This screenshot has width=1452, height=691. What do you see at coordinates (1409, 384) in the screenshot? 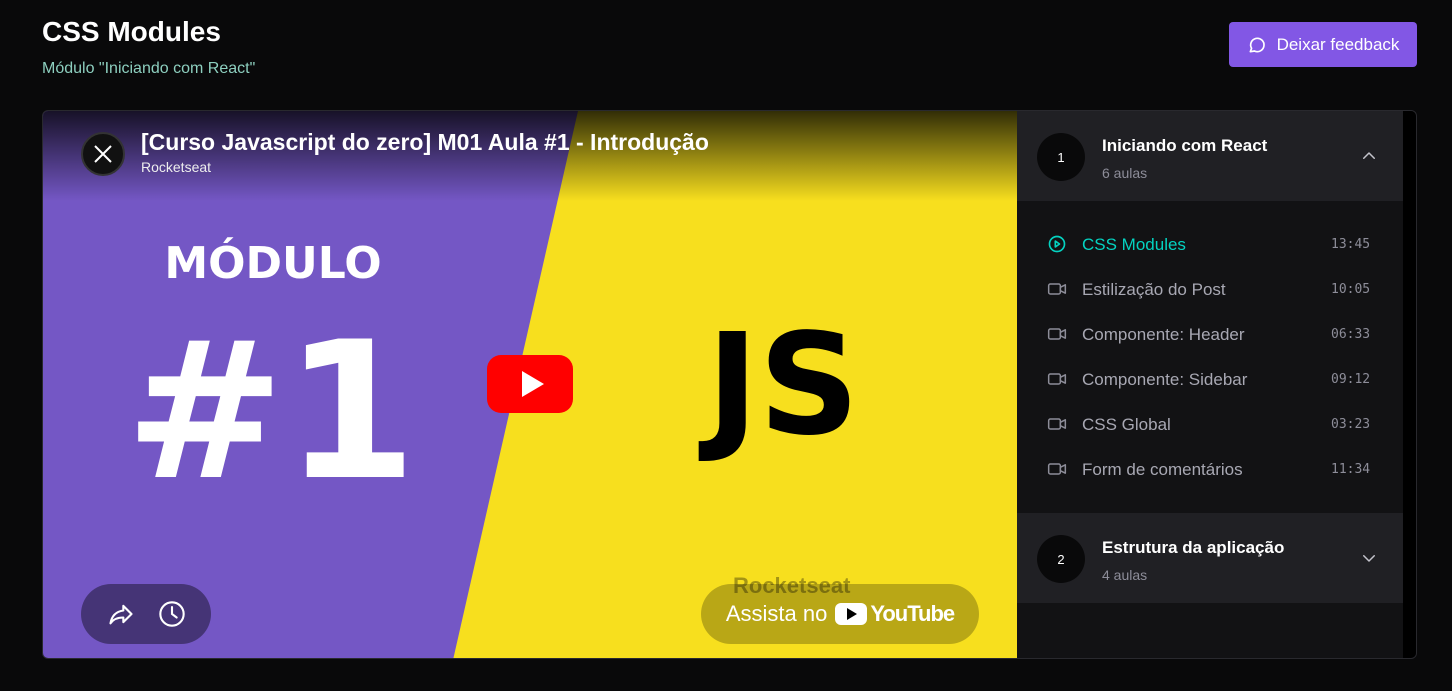
I see `sidebar-scrollbar` at bounding box center [1409, 384].